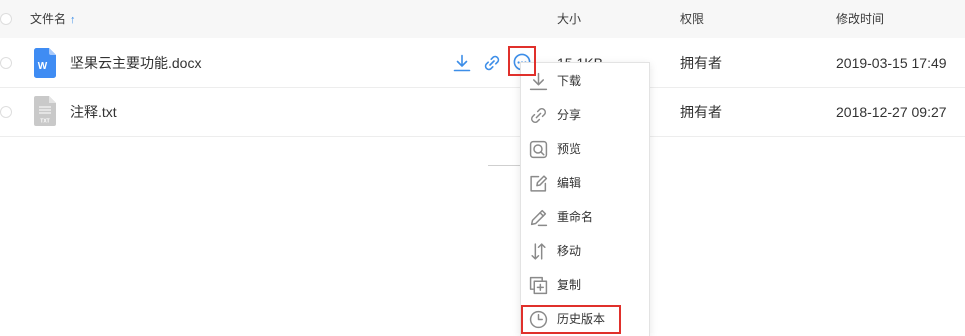 The image size is (965, 336). What do you see at coordinates (569, 149) in the screenshot?
I see `menu-item-label: 预览` at bounding box center [569, 149].